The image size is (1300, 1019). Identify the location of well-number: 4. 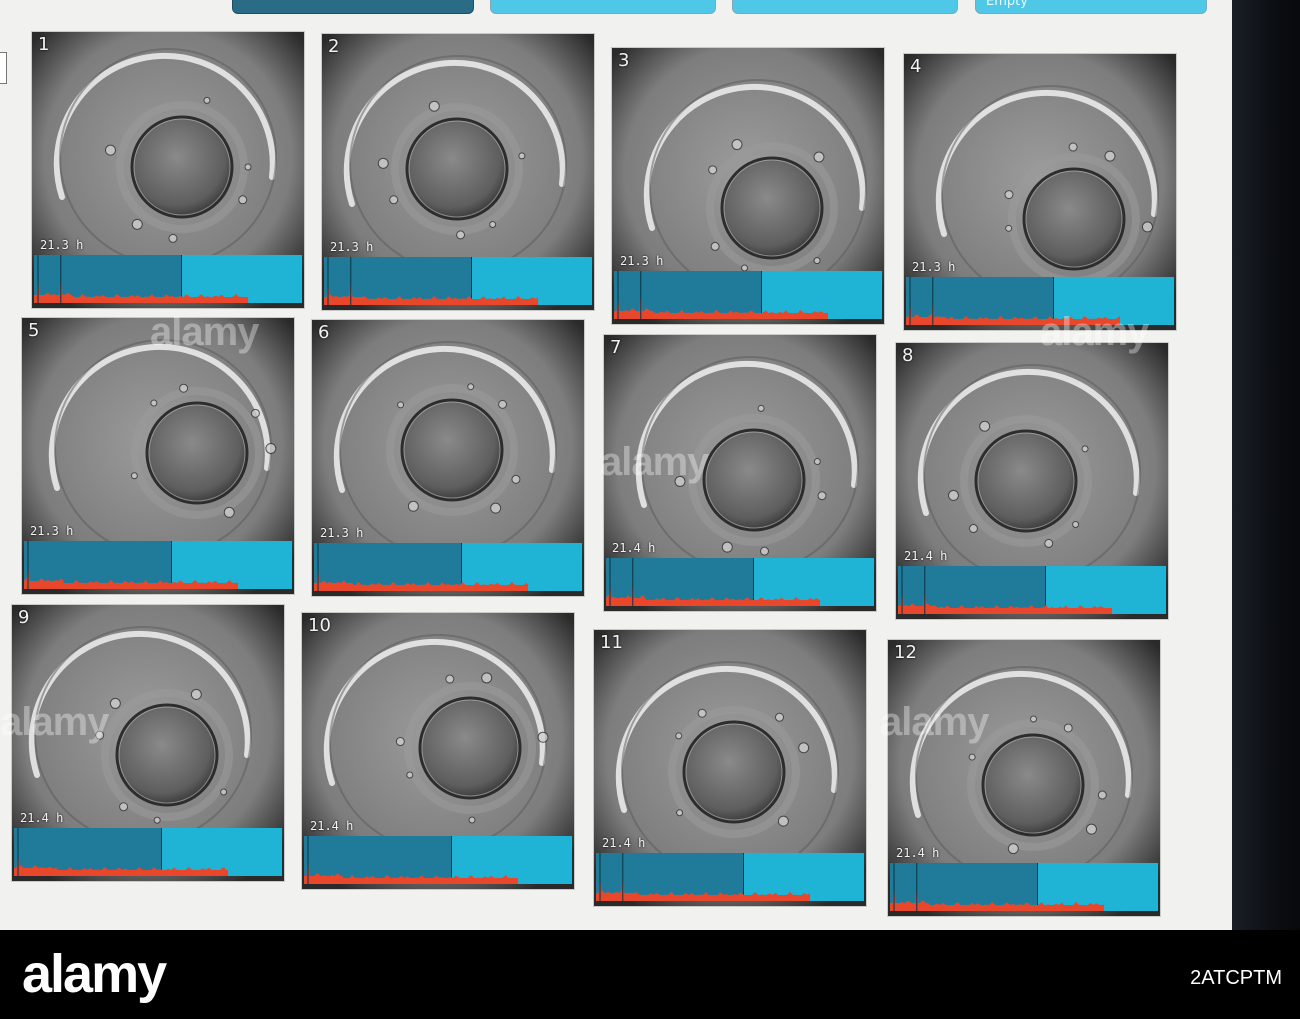
(916, 66).